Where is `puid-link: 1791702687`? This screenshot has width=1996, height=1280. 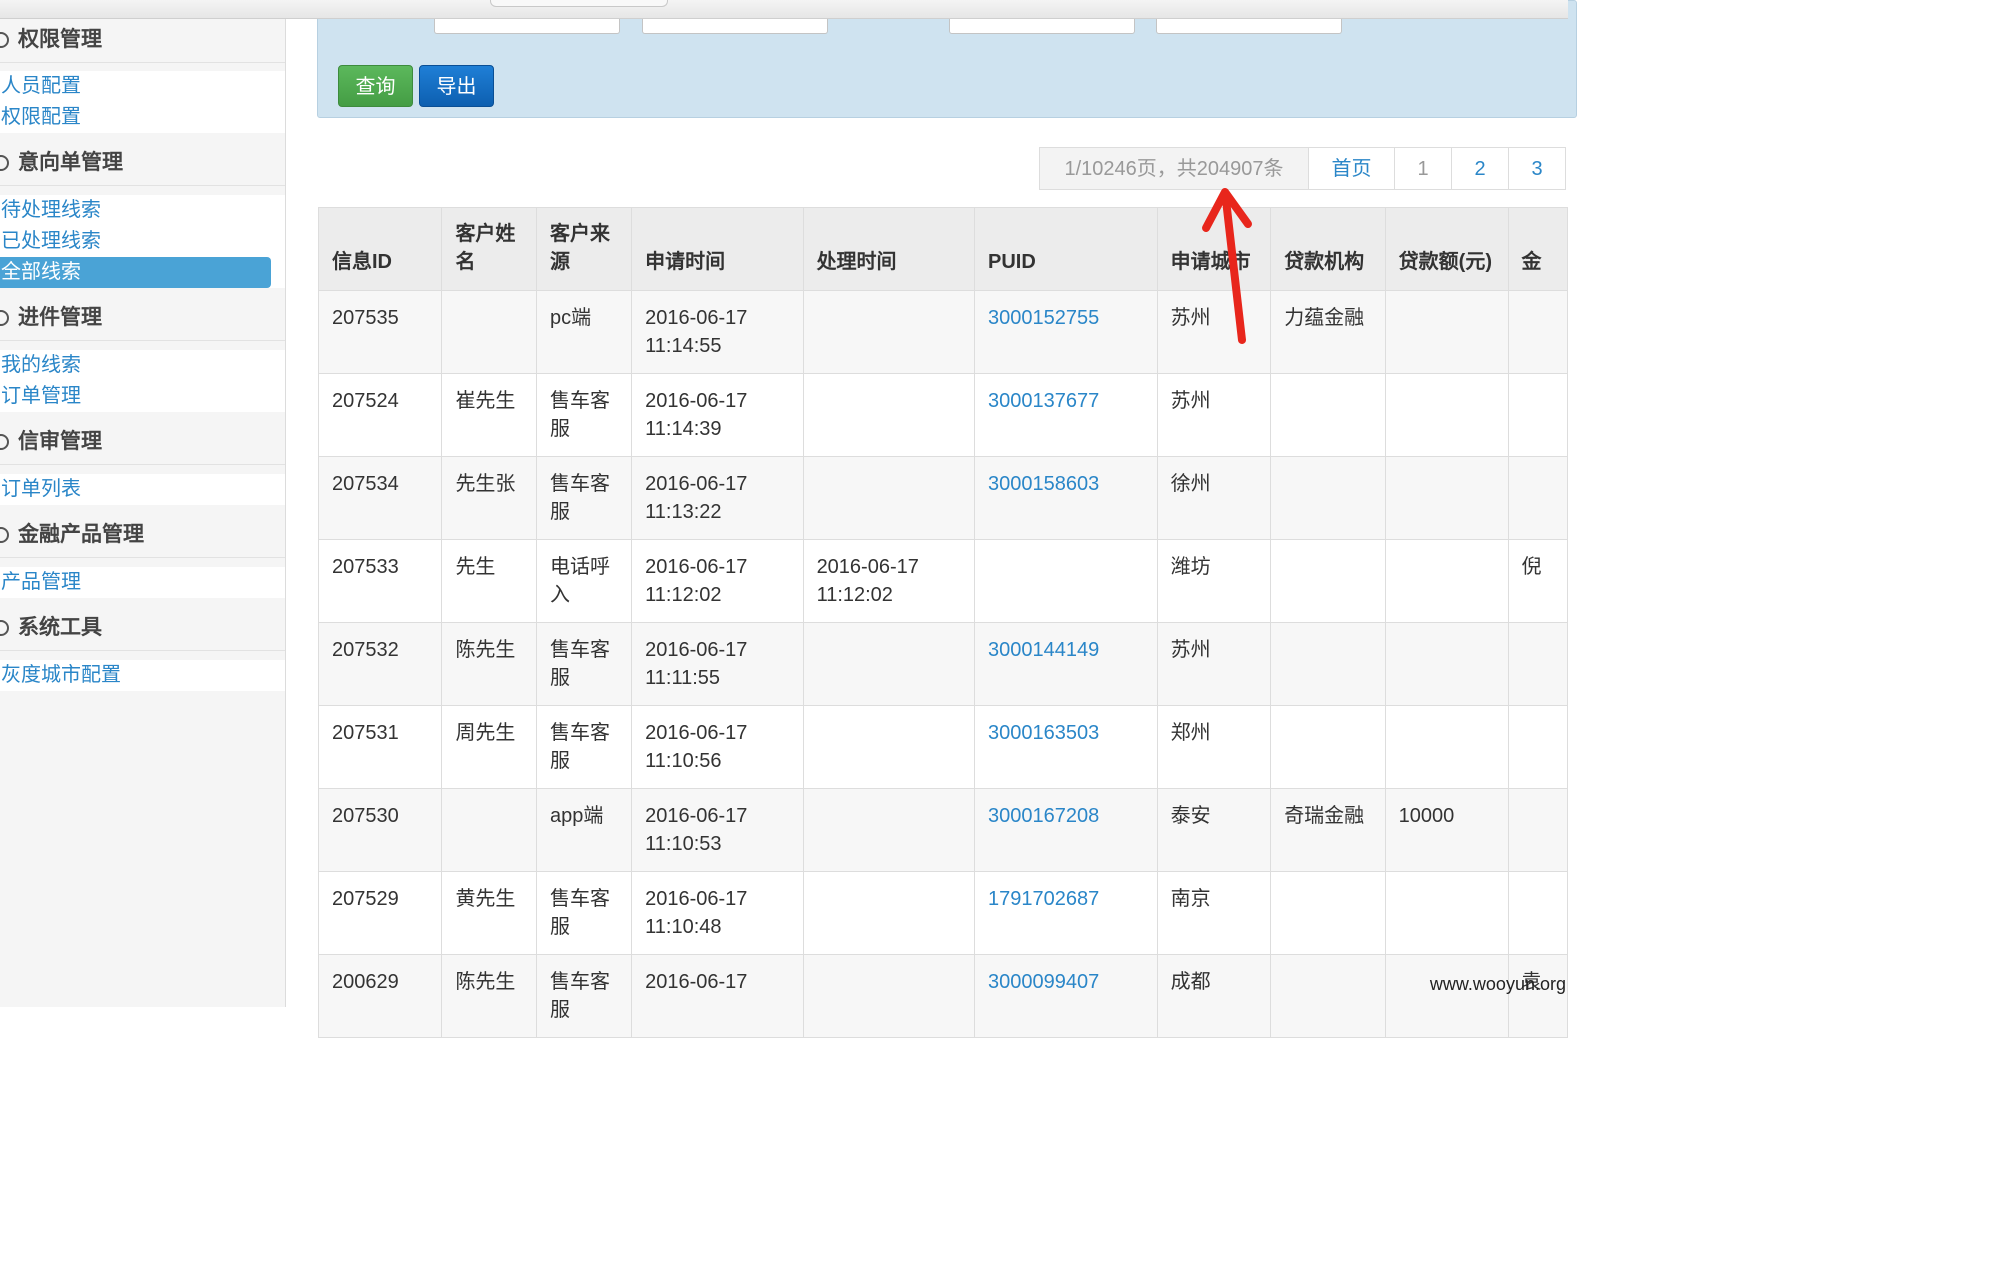
puid-link: 1791702687 is located at coordinates (1043, 899).